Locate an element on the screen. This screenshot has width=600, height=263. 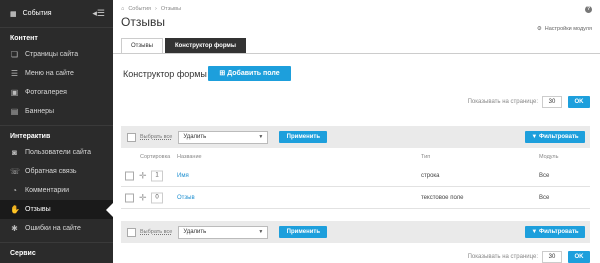
sidebar-section-service: Сервис is located at coordinates (23, 253).